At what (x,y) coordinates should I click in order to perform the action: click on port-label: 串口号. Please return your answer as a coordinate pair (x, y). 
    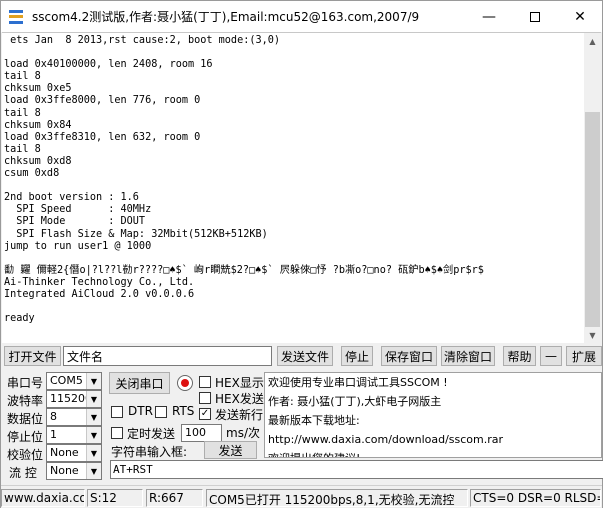
    Looking at the image, I should click on (25, 383).